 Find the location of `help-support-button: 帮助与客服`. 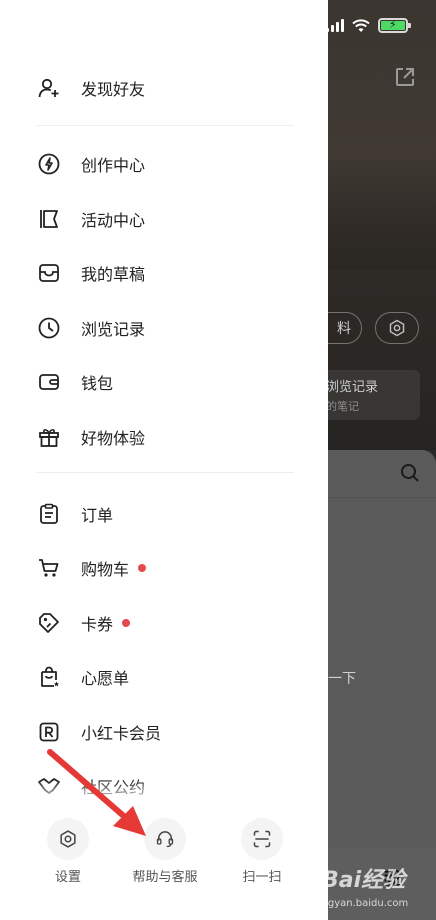

help-support-button: 帮助与客服 is located at coordinates (165, 851).